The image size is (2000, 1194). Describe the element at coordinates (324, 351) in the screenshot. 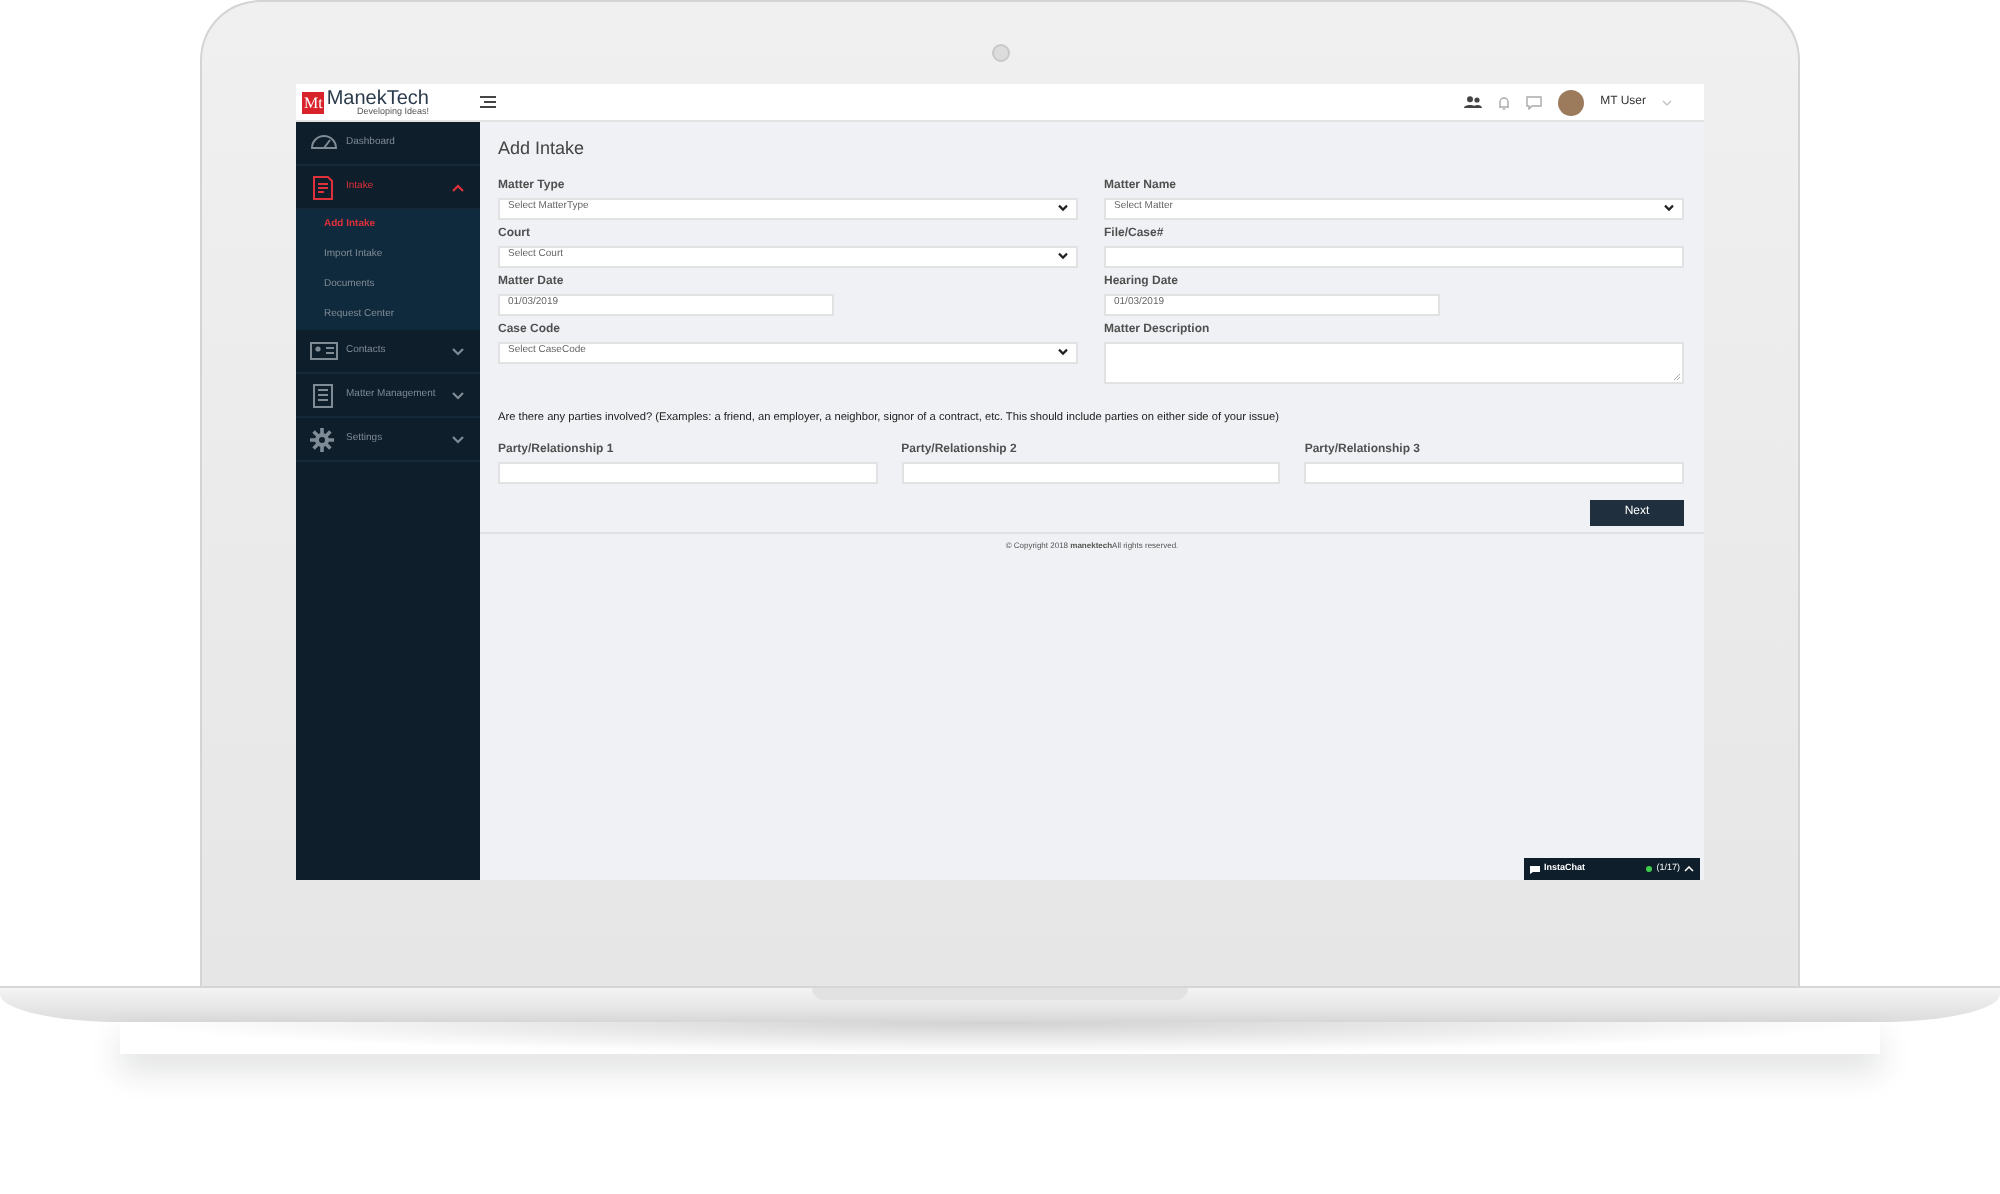

I see `contact-card-icon` at that location.